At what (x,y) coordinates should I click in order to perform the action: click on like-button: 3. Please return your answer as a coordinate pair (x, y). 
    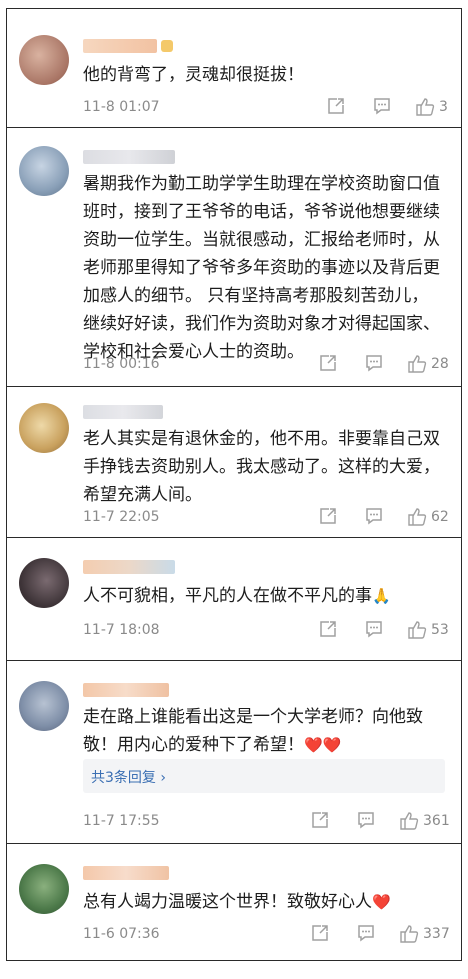
    Looking at the image, I should click on (431, 107).